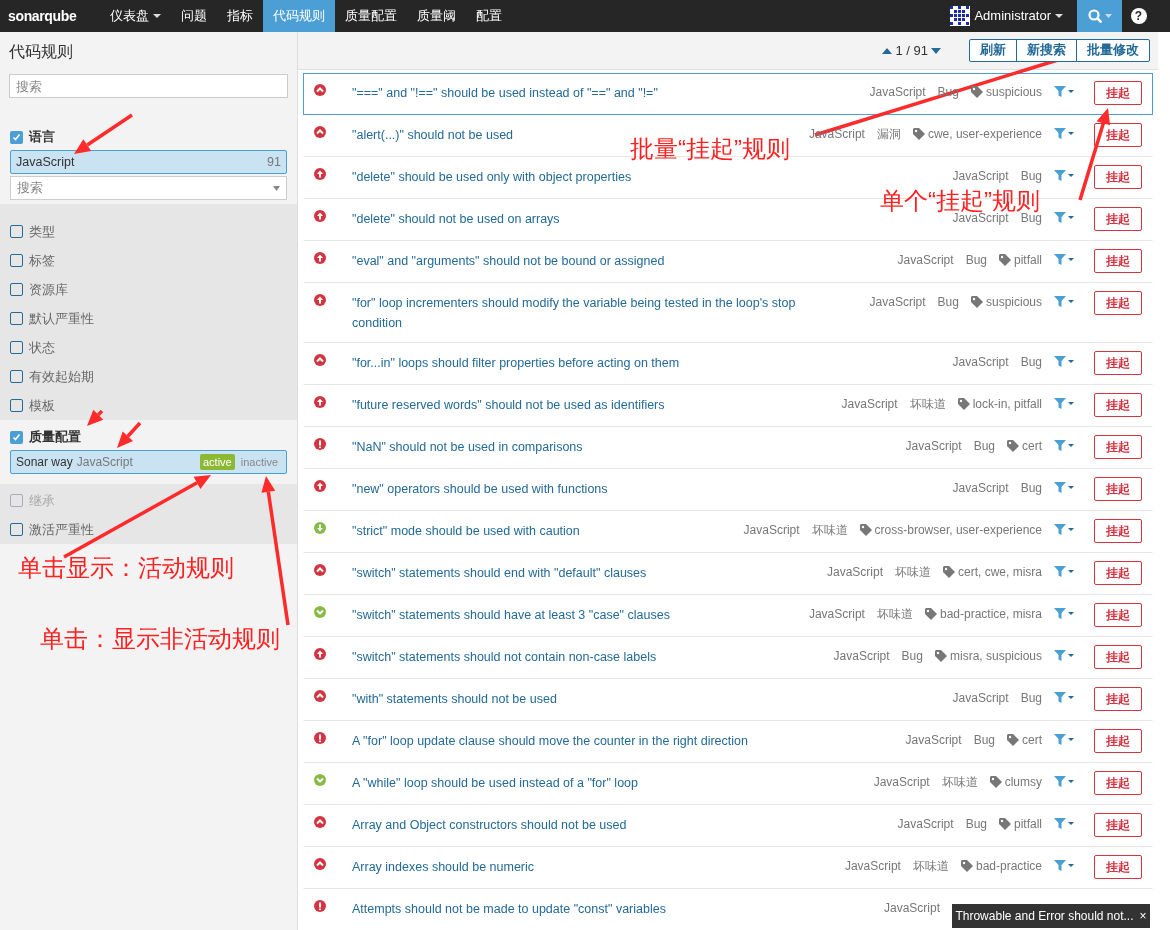 The width and height of the screenshot is (1170, 930). Describe the element at coordinates (1138, 16) in the screenshot. I see `help-button: ?` at that location.